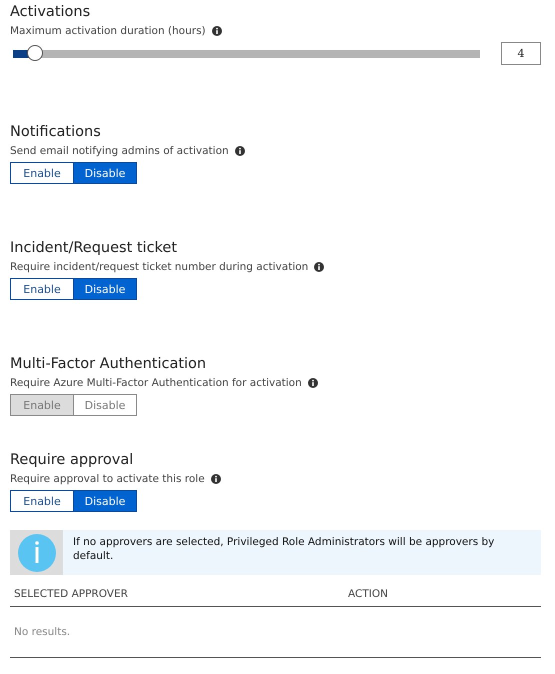 This screenshot has width=555, height=674. I want to click on setting-label: Require incident/request ticket number during activation, so click(159, 267).